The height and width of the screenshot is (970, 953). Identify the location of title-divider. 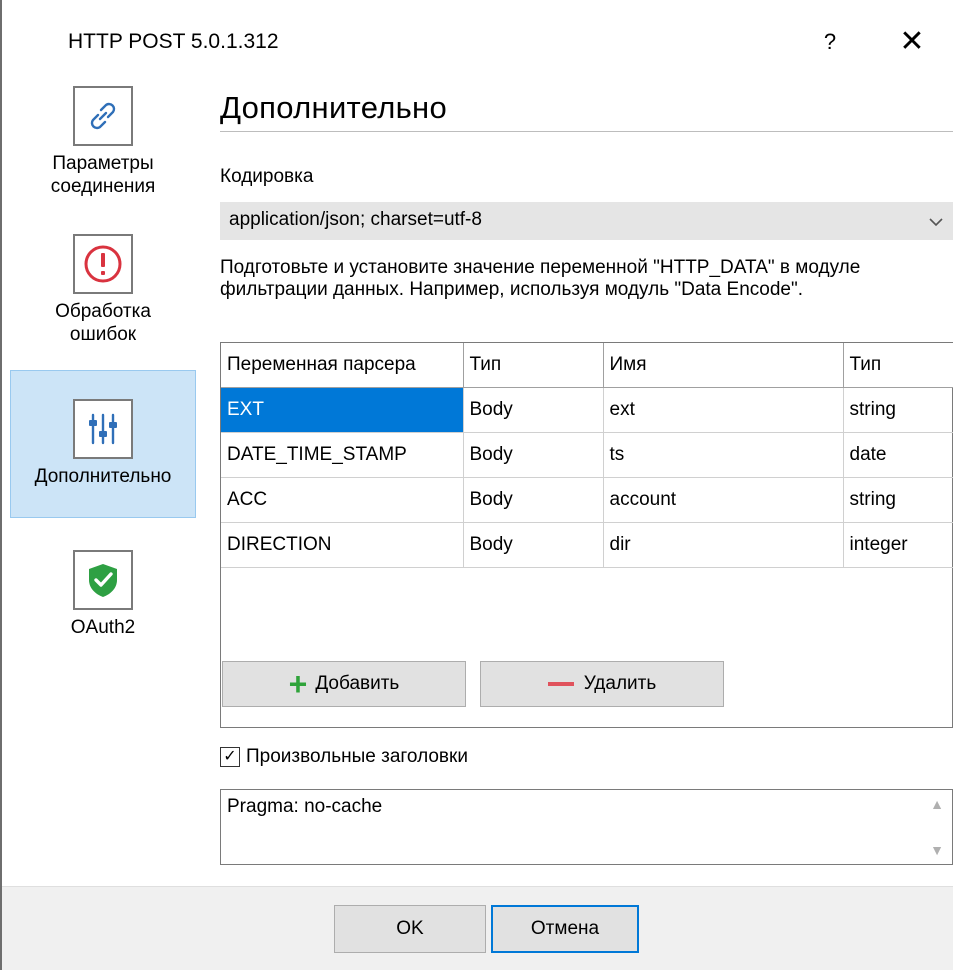
(586, 131).